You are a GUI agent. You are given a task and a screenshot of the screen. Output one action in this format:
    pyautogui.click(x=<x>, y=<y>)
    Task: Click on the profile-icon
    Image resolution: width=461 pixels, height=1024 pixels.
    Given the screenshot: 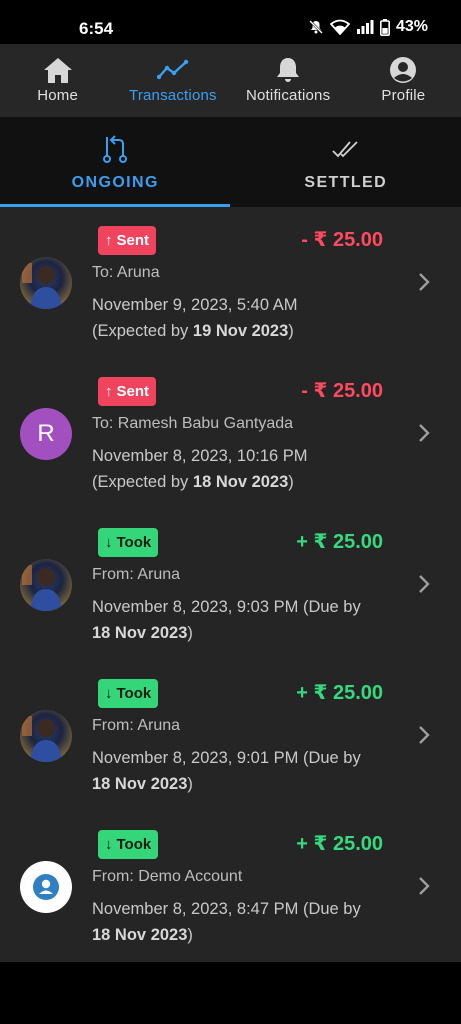 What is the action you would take?
    pyautogui.click(x=403, y=70)
    